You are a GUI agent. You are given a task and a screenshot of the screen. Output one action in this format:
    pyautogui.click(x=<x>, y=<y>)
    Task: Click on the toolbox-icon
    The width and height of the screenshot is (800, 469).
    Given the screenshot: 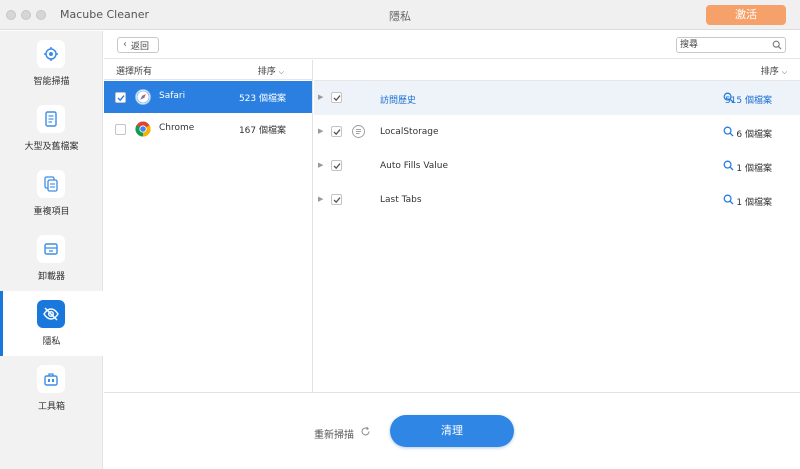 What is the action you would take?
    pyautogui.click(x=51, y=379)
    